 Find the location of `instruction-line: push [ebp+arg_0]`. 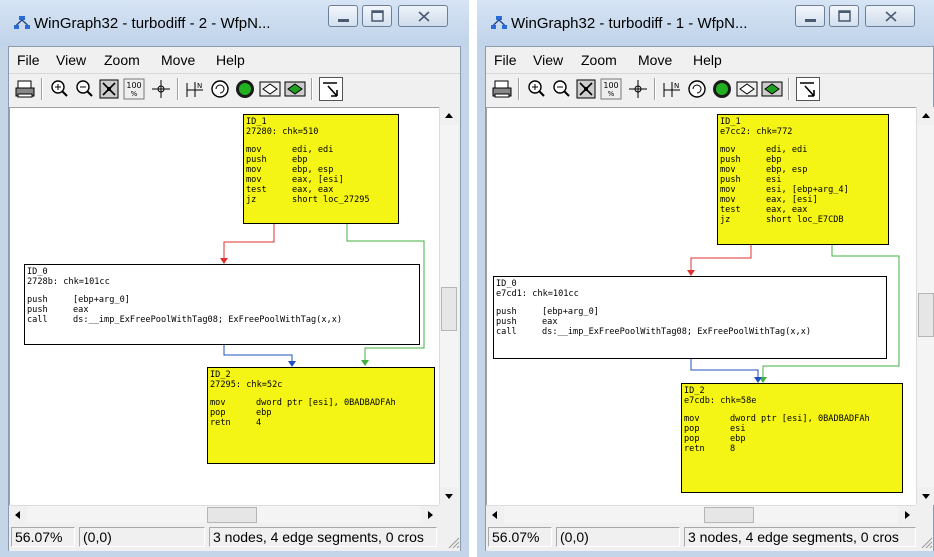

instruction-line: push [ebp+arg_0] is located at coordinates (547, 312).